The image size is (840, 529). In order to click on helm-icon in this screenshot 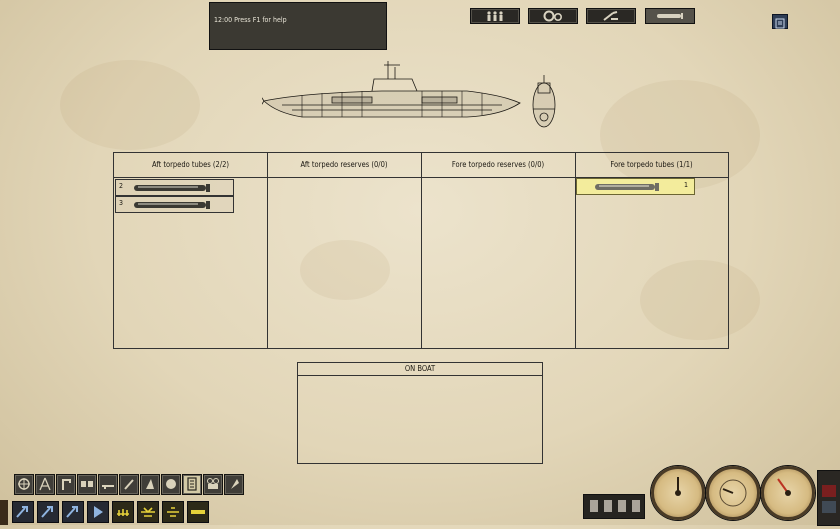, I will do `click(24, 484)`.